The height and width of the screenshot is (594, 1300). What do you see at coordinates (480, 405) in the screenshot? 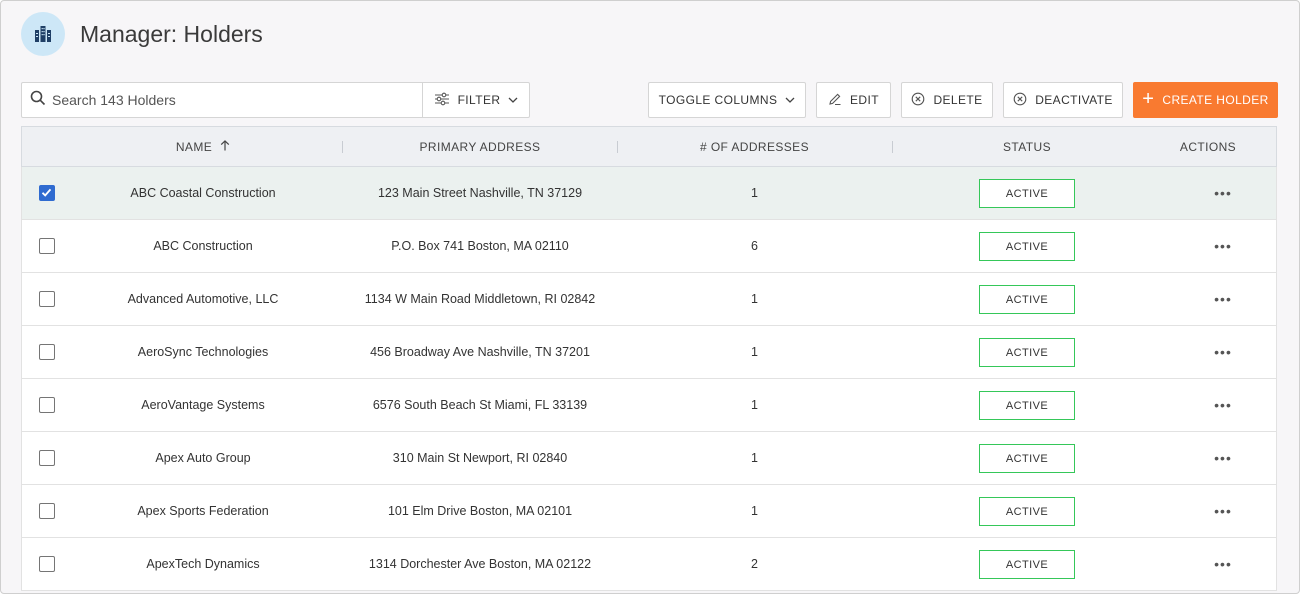
I see `primary-address: 6576 South Beach St Miami, FL 33139` at bounding box center [480, 405].